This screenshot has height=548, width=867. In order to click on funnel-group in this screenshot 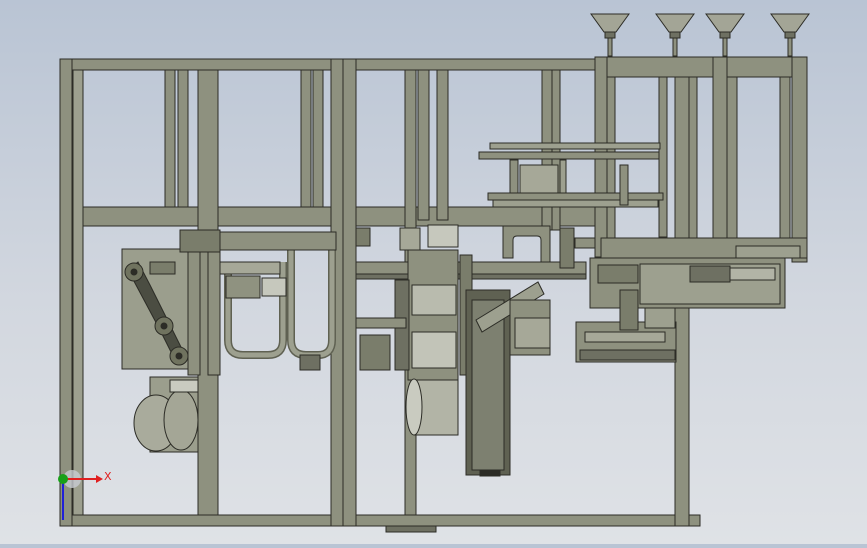, I will do `click(700, 35)`.